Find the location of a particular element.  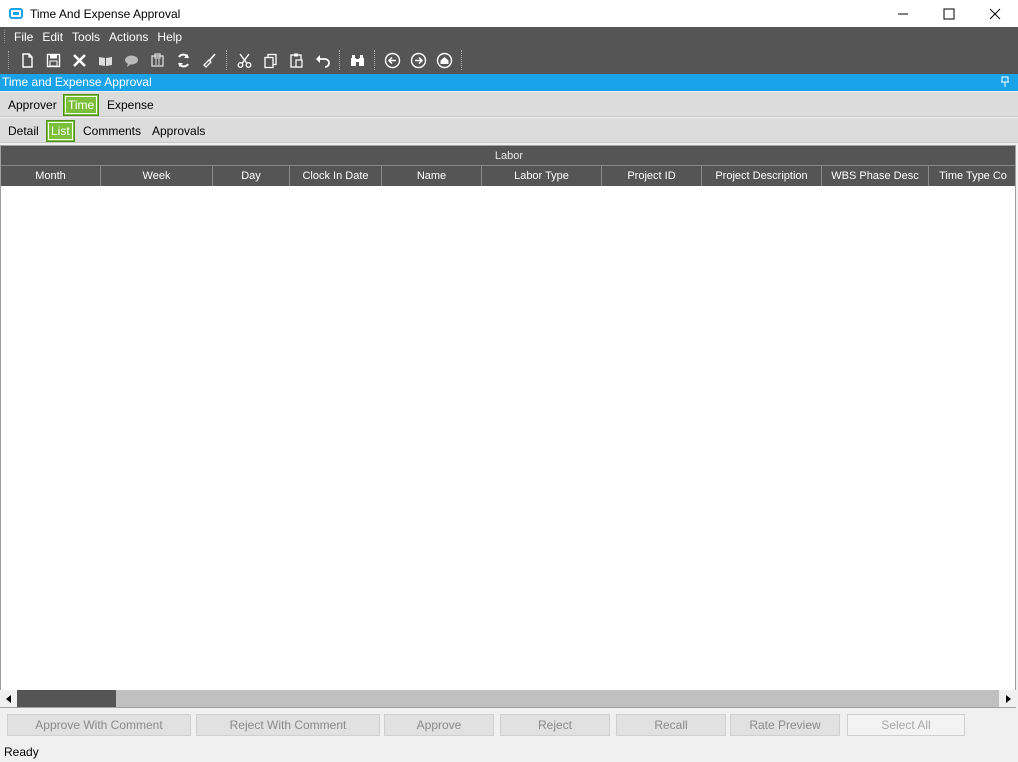

minimize-button is located at coordinates (903, 13).